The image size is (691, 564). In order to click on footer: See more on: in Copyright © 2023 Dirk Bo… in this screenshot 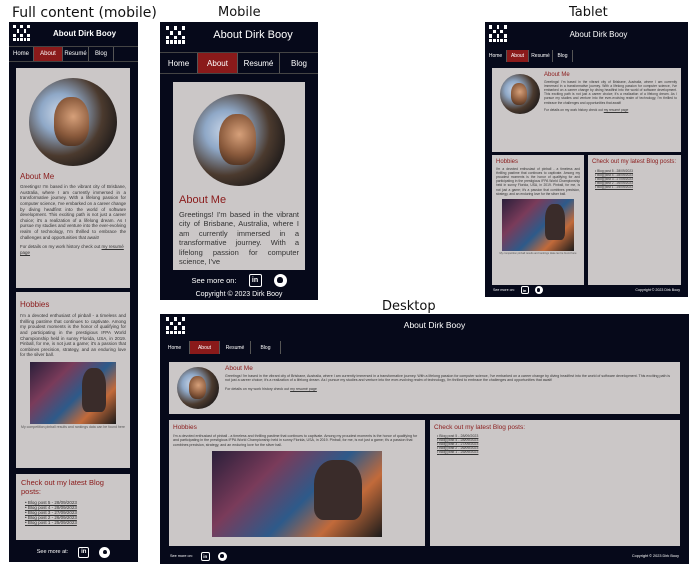, I will do `click(424, 556)`.